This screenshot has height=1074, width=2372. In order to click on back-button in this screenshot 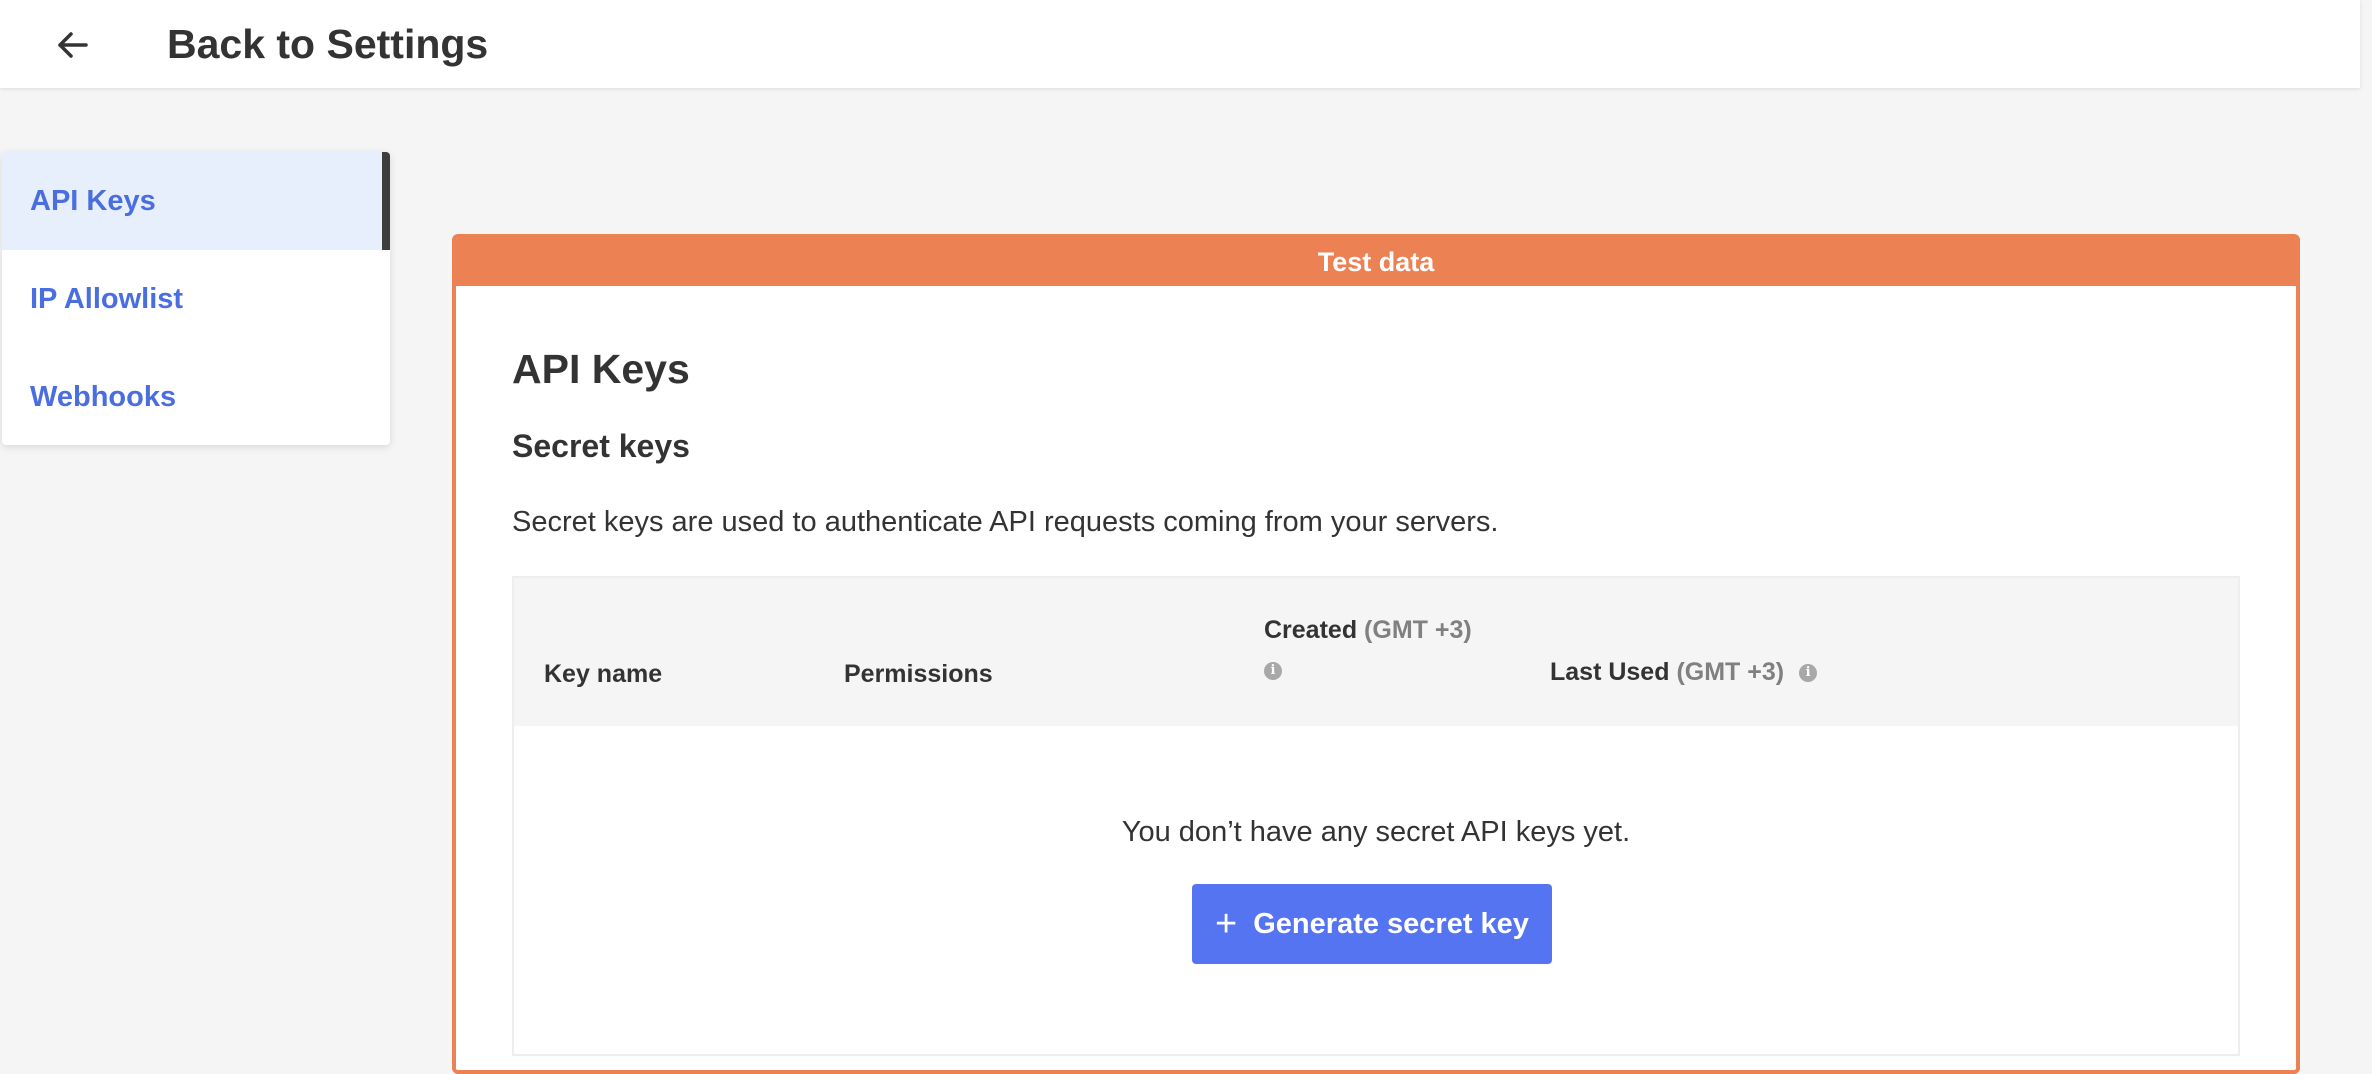, I will do `click(73, 45)`.